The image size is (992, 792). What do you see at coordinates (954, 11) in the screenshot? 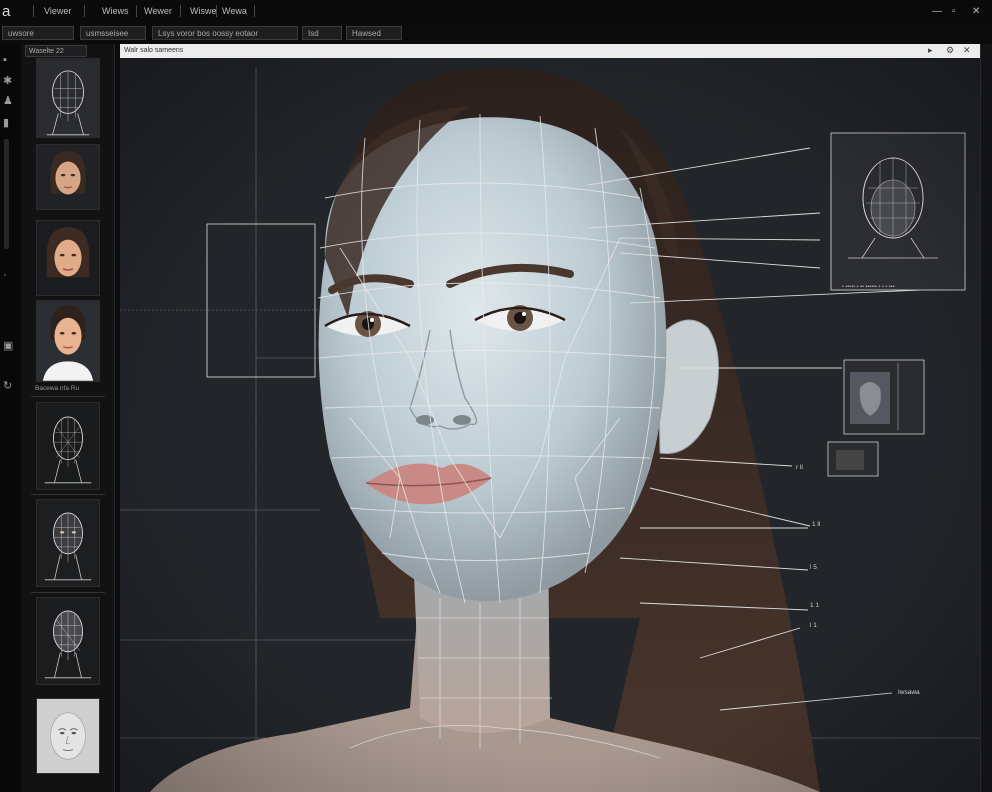
I see `restore-icon: ▫` at bounding box center [954, 11].